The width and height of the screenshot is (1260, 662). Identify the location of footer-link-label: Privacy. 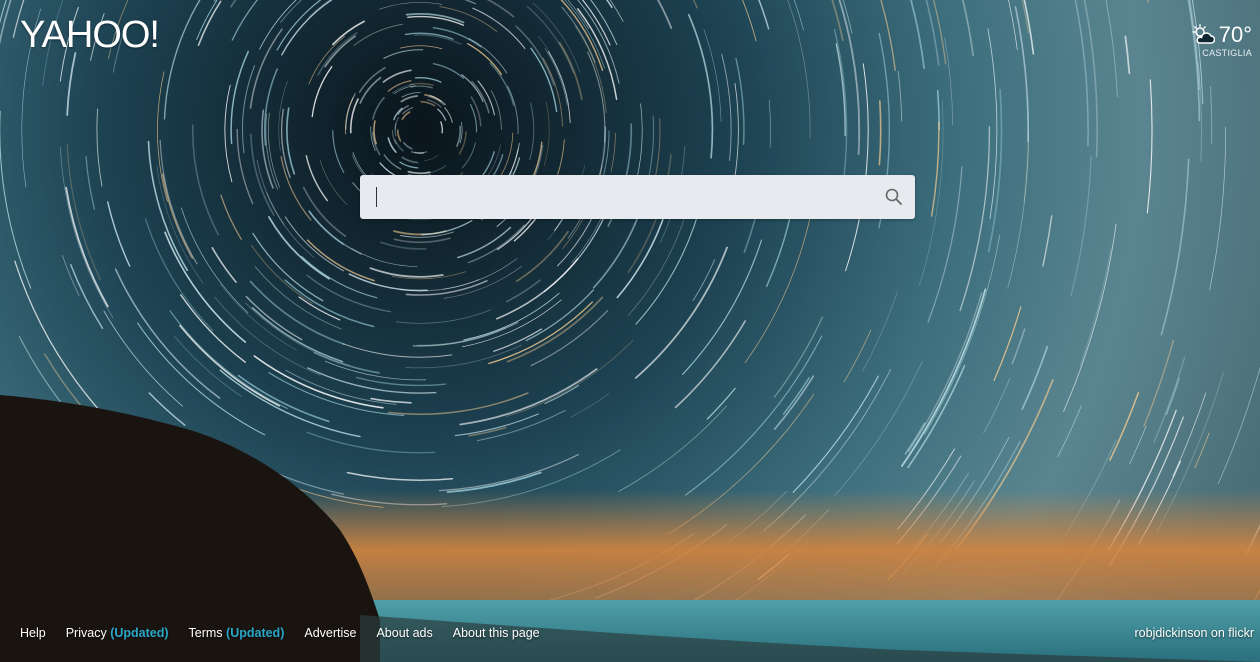
(86, 633).